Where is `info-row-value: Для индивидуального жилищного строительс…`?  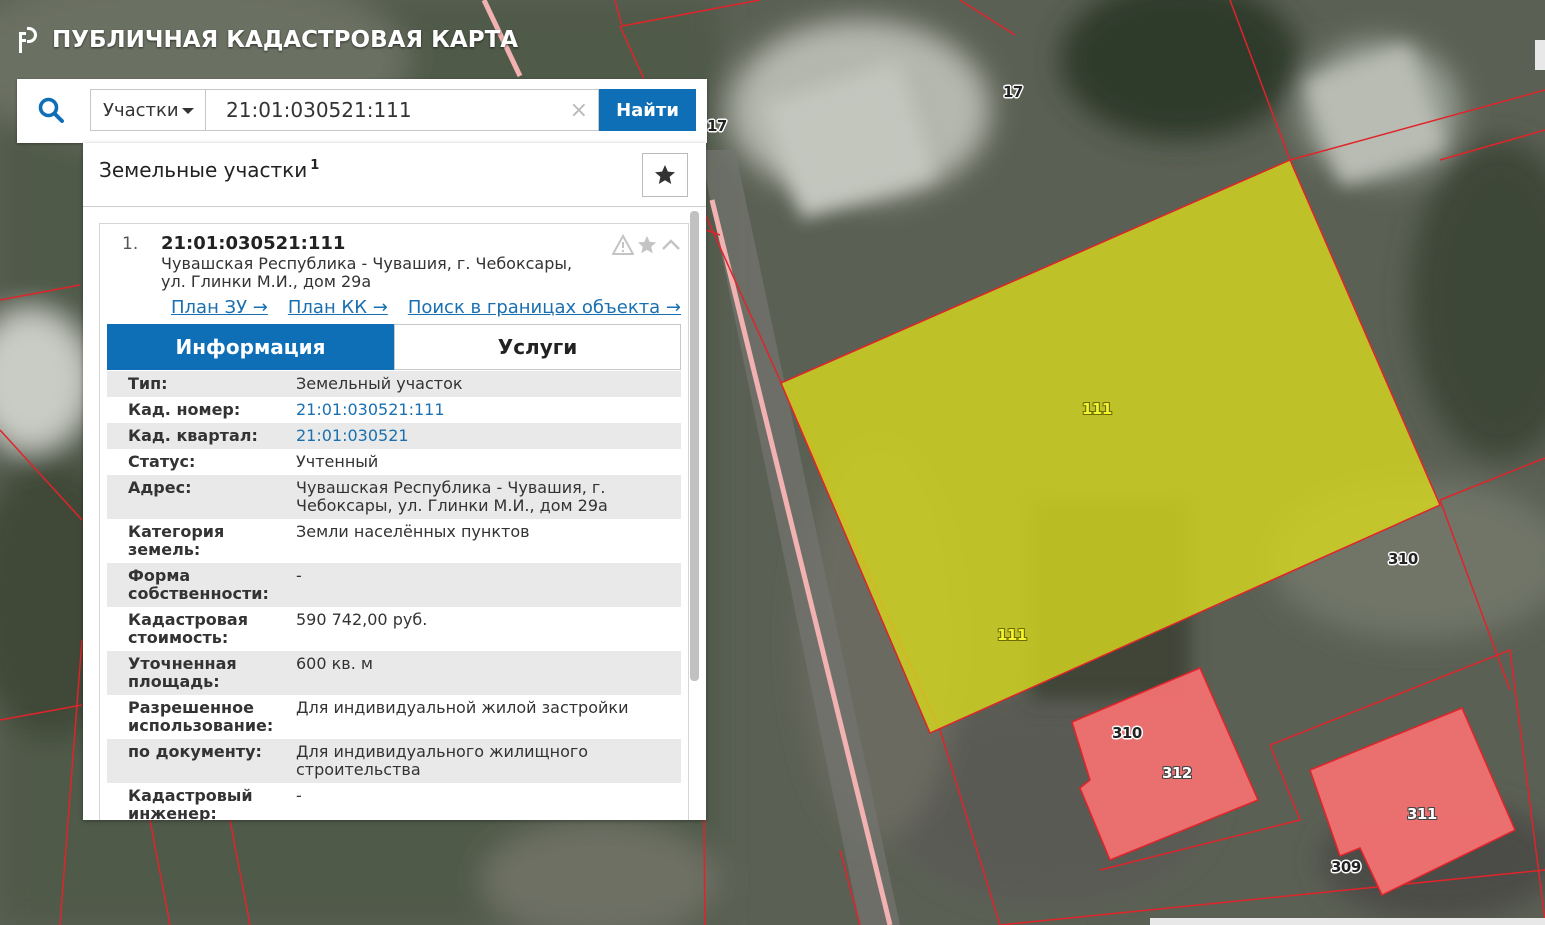 info-row-value: Для индивидуального жилищного строительс… is located at coordinates (442, 760).